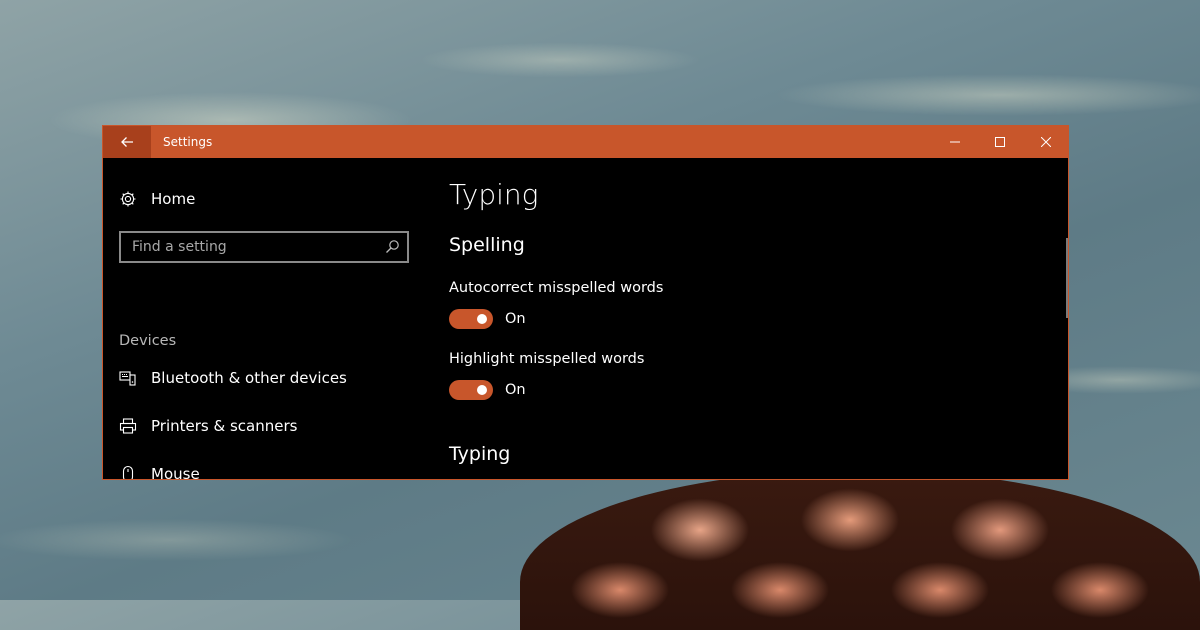 The width and height of the screenshot is (1200, 630). I want to click on back-arrow-icon, so click(127, 142).